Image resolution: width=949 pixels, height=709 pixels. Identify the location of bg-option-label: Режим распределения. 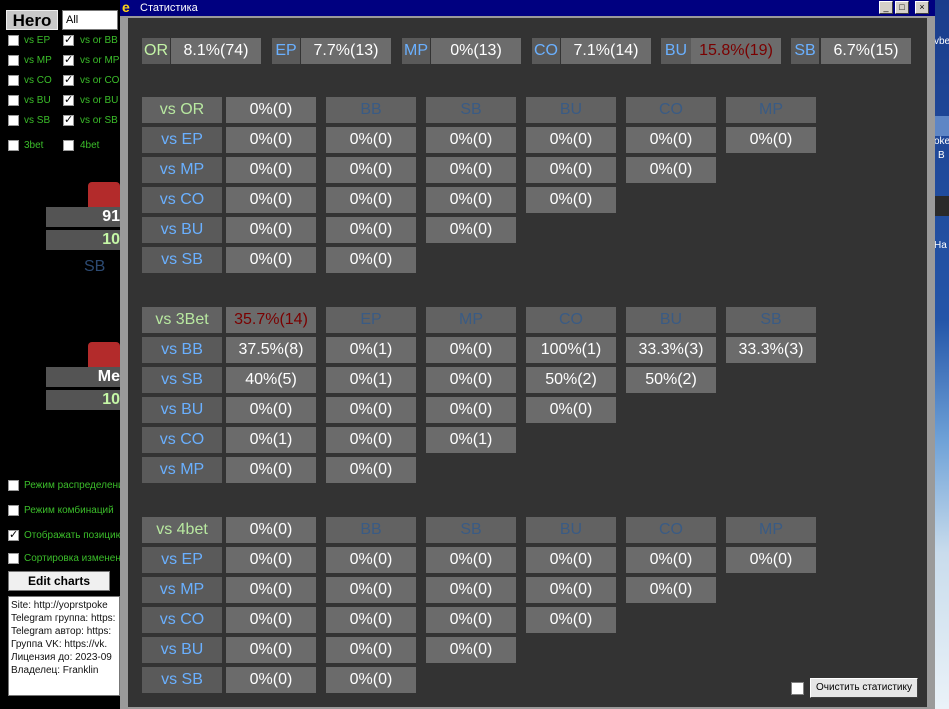
(72, 485).